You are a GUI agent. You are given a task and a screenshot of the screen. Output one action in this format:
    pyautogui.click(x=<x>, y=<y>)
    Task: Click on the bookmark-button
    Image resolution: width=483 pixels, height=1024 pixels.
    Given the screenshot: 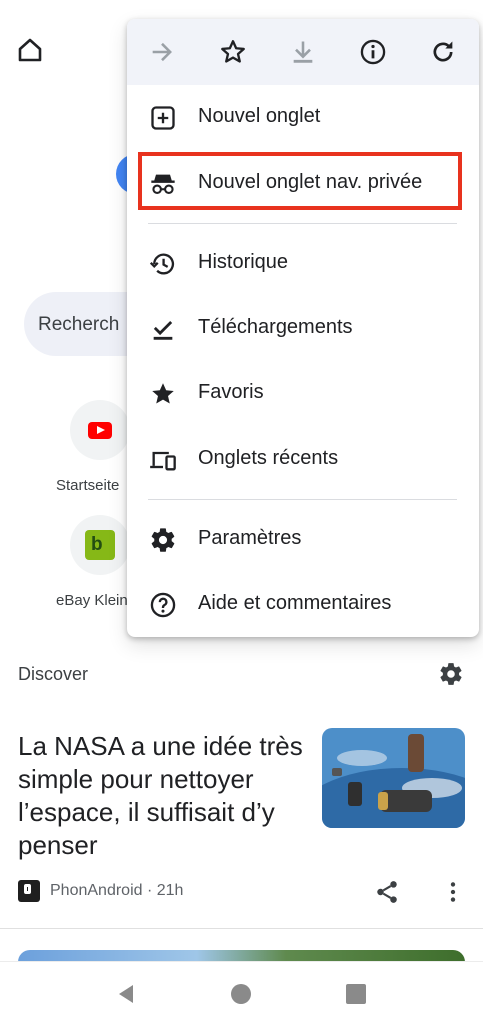 What is the action you would take?
    pyautogui.click(x=233, y=52)
    